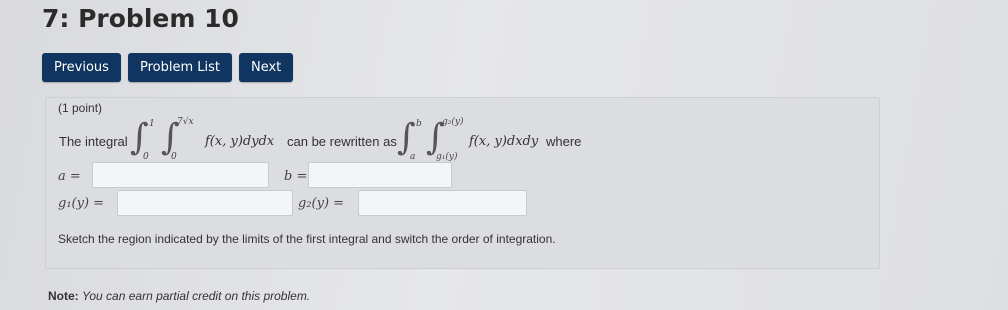 The height and width of the screenshot is (310, 1008). Describe the element at coordinates (152, 124) in the screenshot. I see `outer-upper-limit: 1` at that location.